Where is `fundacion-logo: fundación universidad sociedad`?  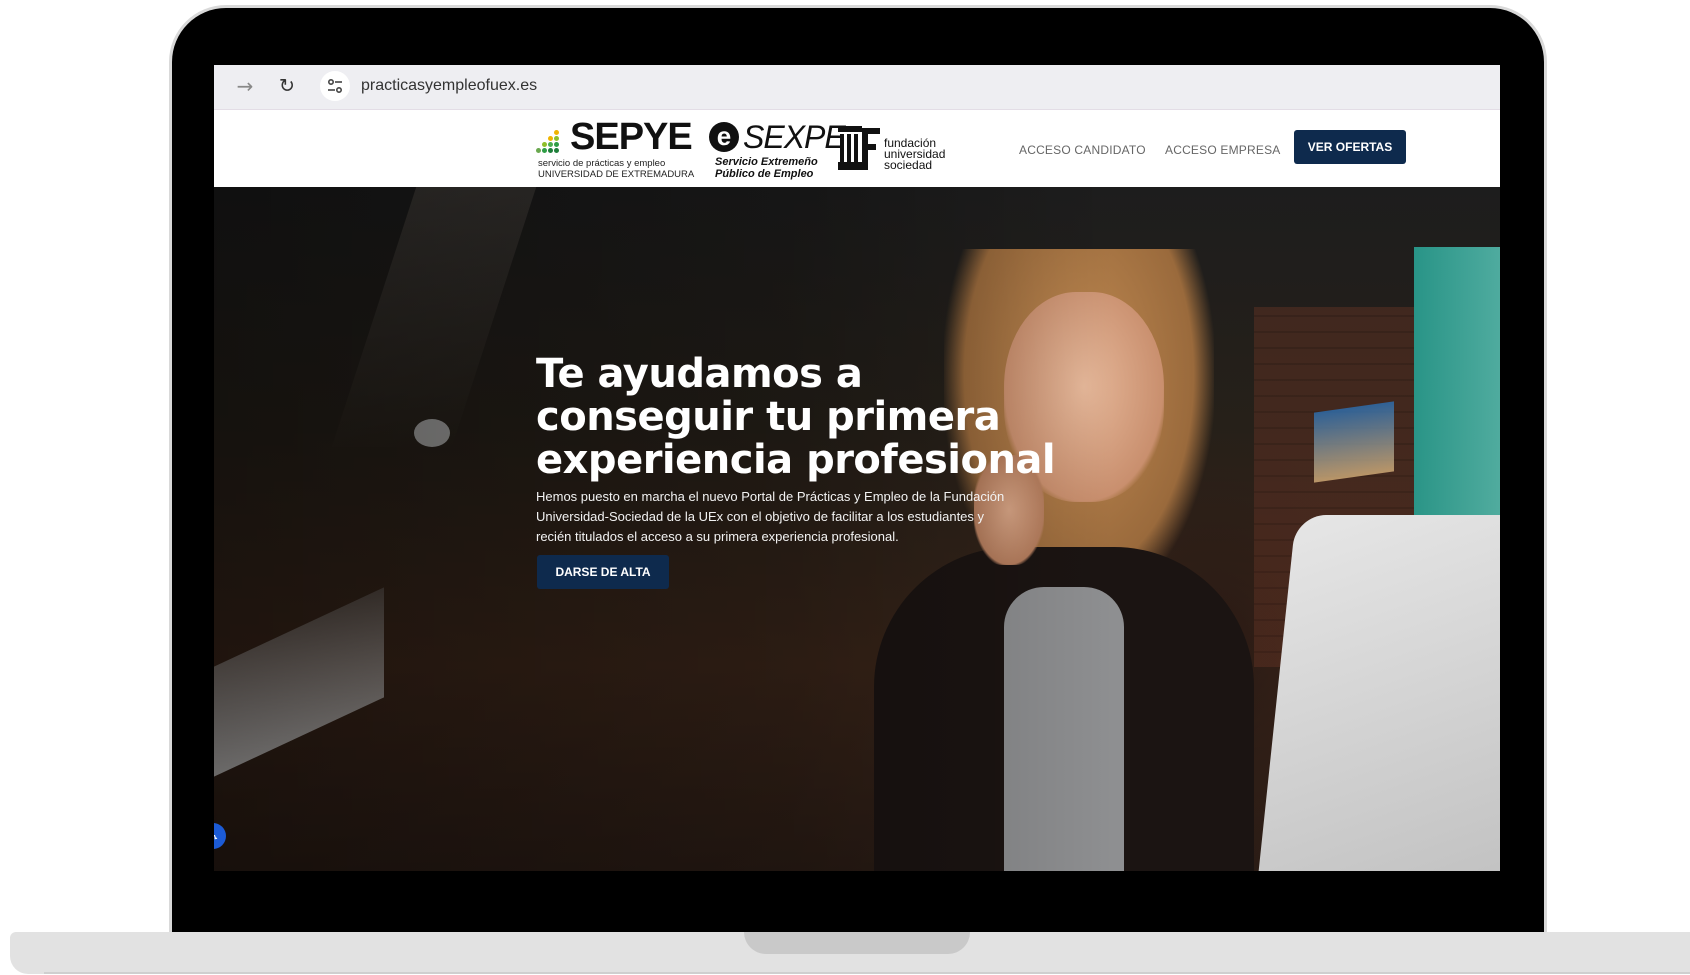 fundacion-logo: fundación universidad sociedad is located at coordinates (896, 149).